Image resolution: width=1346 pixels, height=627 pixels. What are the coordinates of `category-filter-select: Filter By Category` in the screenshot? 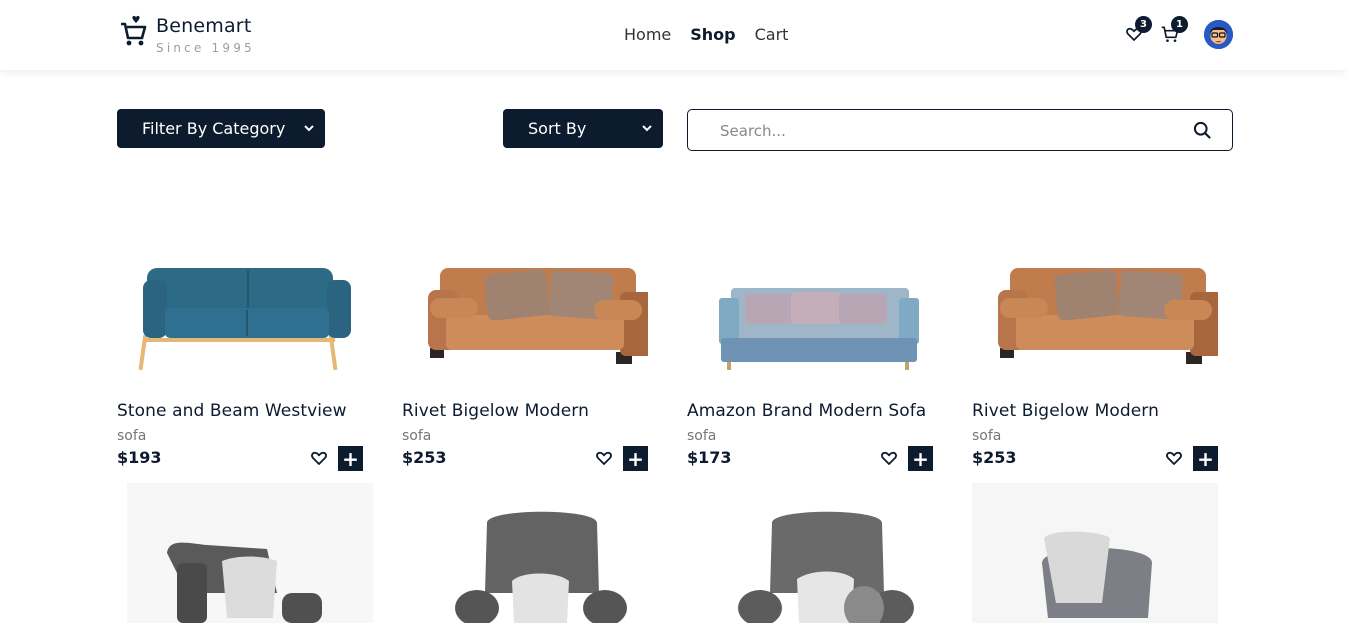 It's located at (221, 128).